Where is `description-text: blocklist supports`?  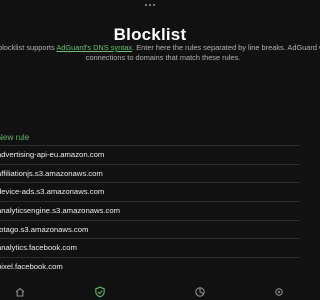
description-text: blocklist supports is located at coordinates (28, 47).